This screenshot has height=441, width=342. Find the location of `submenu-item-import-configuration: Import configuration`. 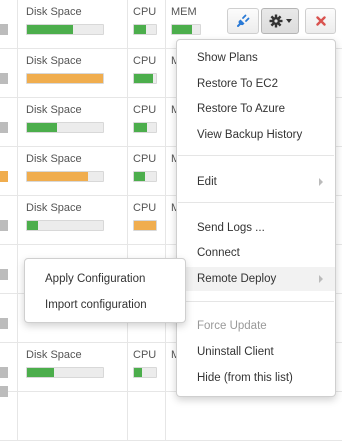

submenu-item-import-configuration: Import configuration is located at coordinates (105, 305).